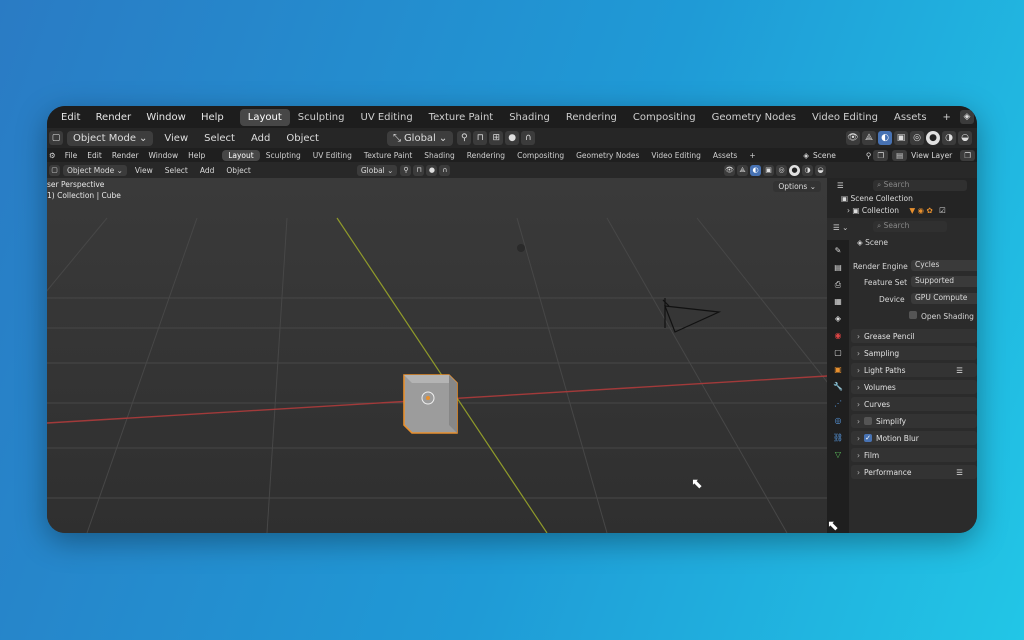 This screenshot has width=1024, height=640. What do you see at coordinates (529, 117) in the screenshot?
I see `tab-shading: Shading` at bounding box center [529, 117].